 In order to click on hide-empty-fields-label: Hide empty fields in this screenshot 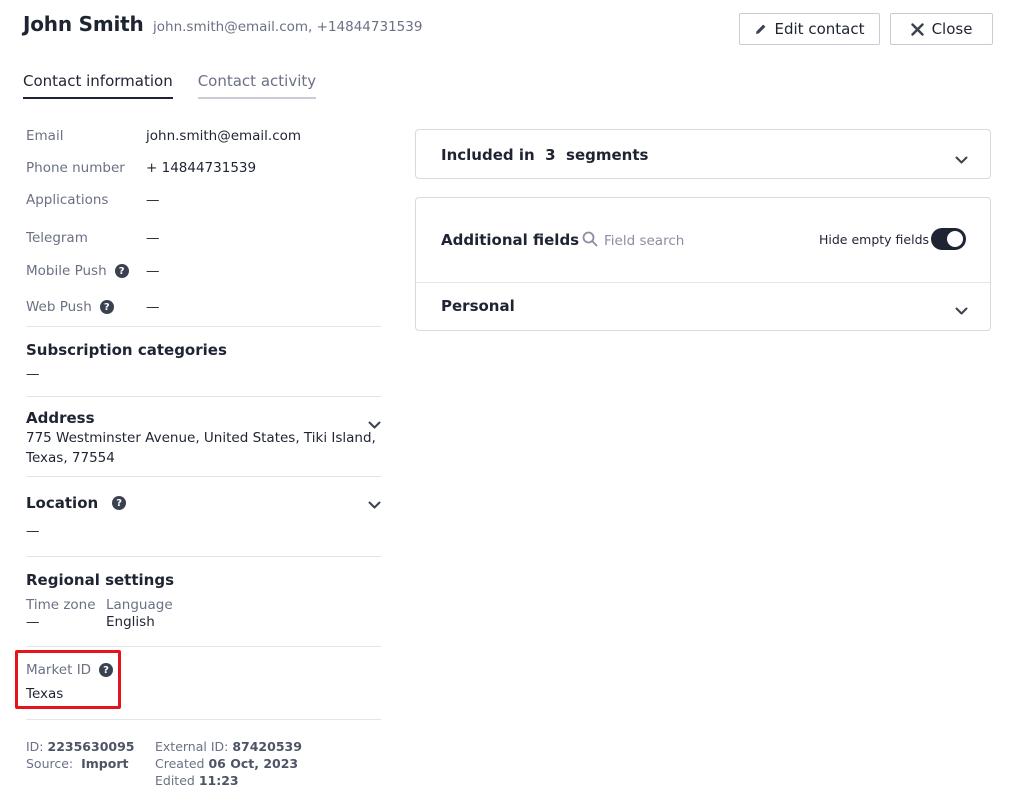, I will do `click(874, 239)`.